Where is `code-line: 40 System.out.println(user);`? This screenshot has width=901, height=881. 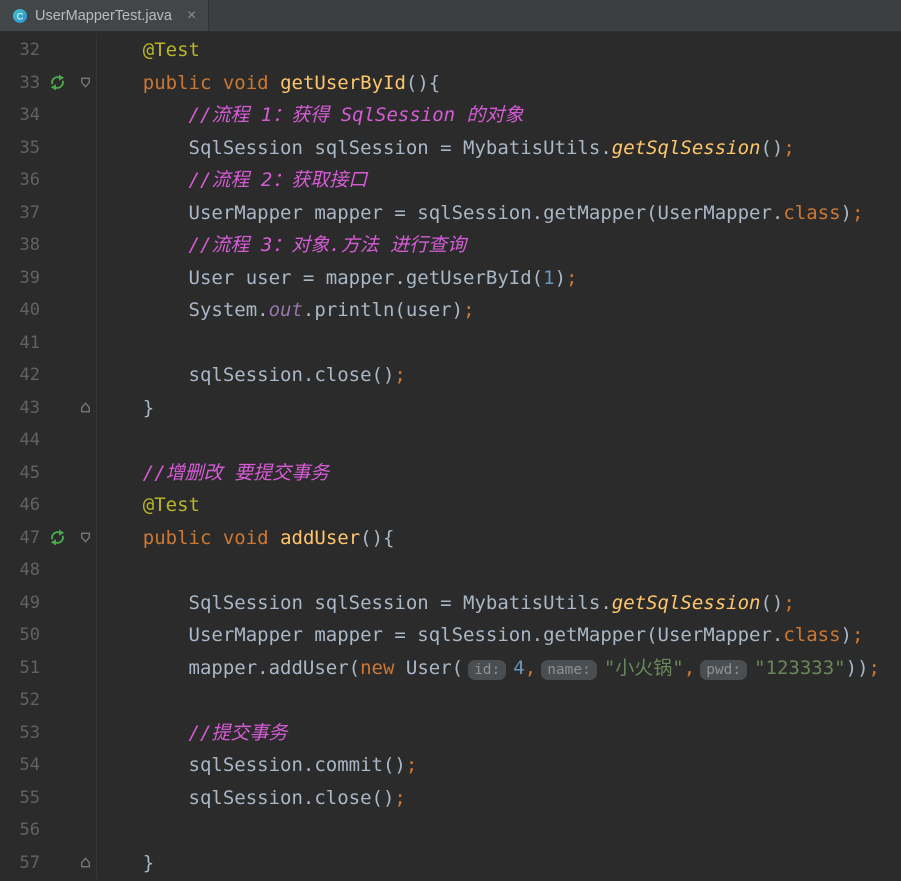
code-line: 40 System.out.println(user); is located at coordinates (450, 310).